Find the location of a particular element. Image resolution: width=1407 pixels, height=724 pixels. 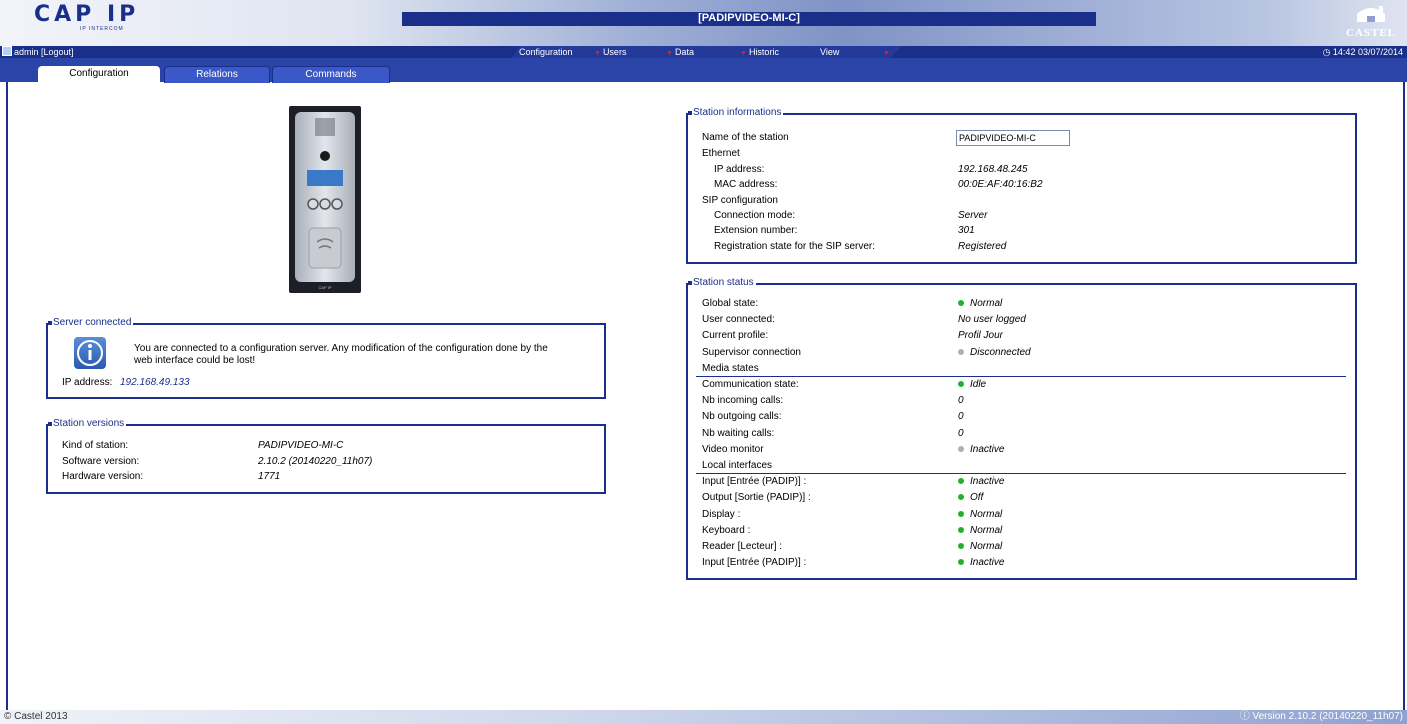

kind-value: PADIPVIDEO-MI-C is located at coordinates (301, 445).